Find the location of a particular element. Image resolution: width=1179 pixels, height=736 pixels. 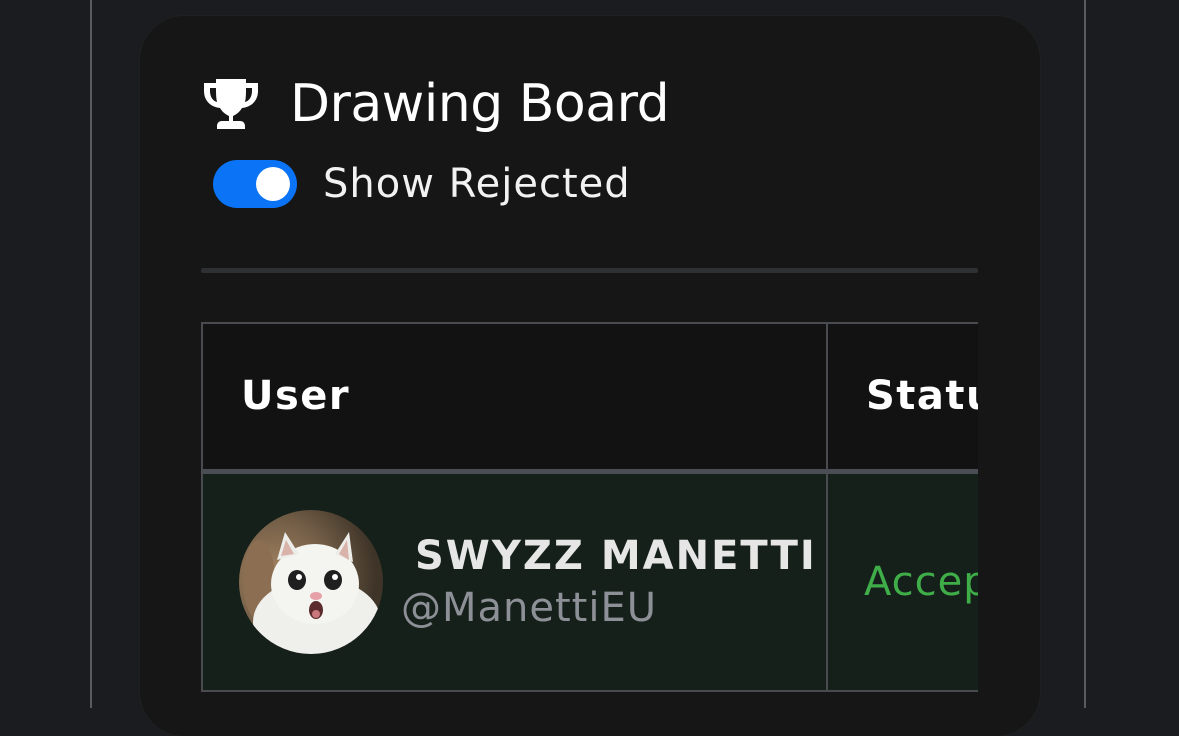

show-rejected-label: Show Rejected is located at coordinates (477, 184).